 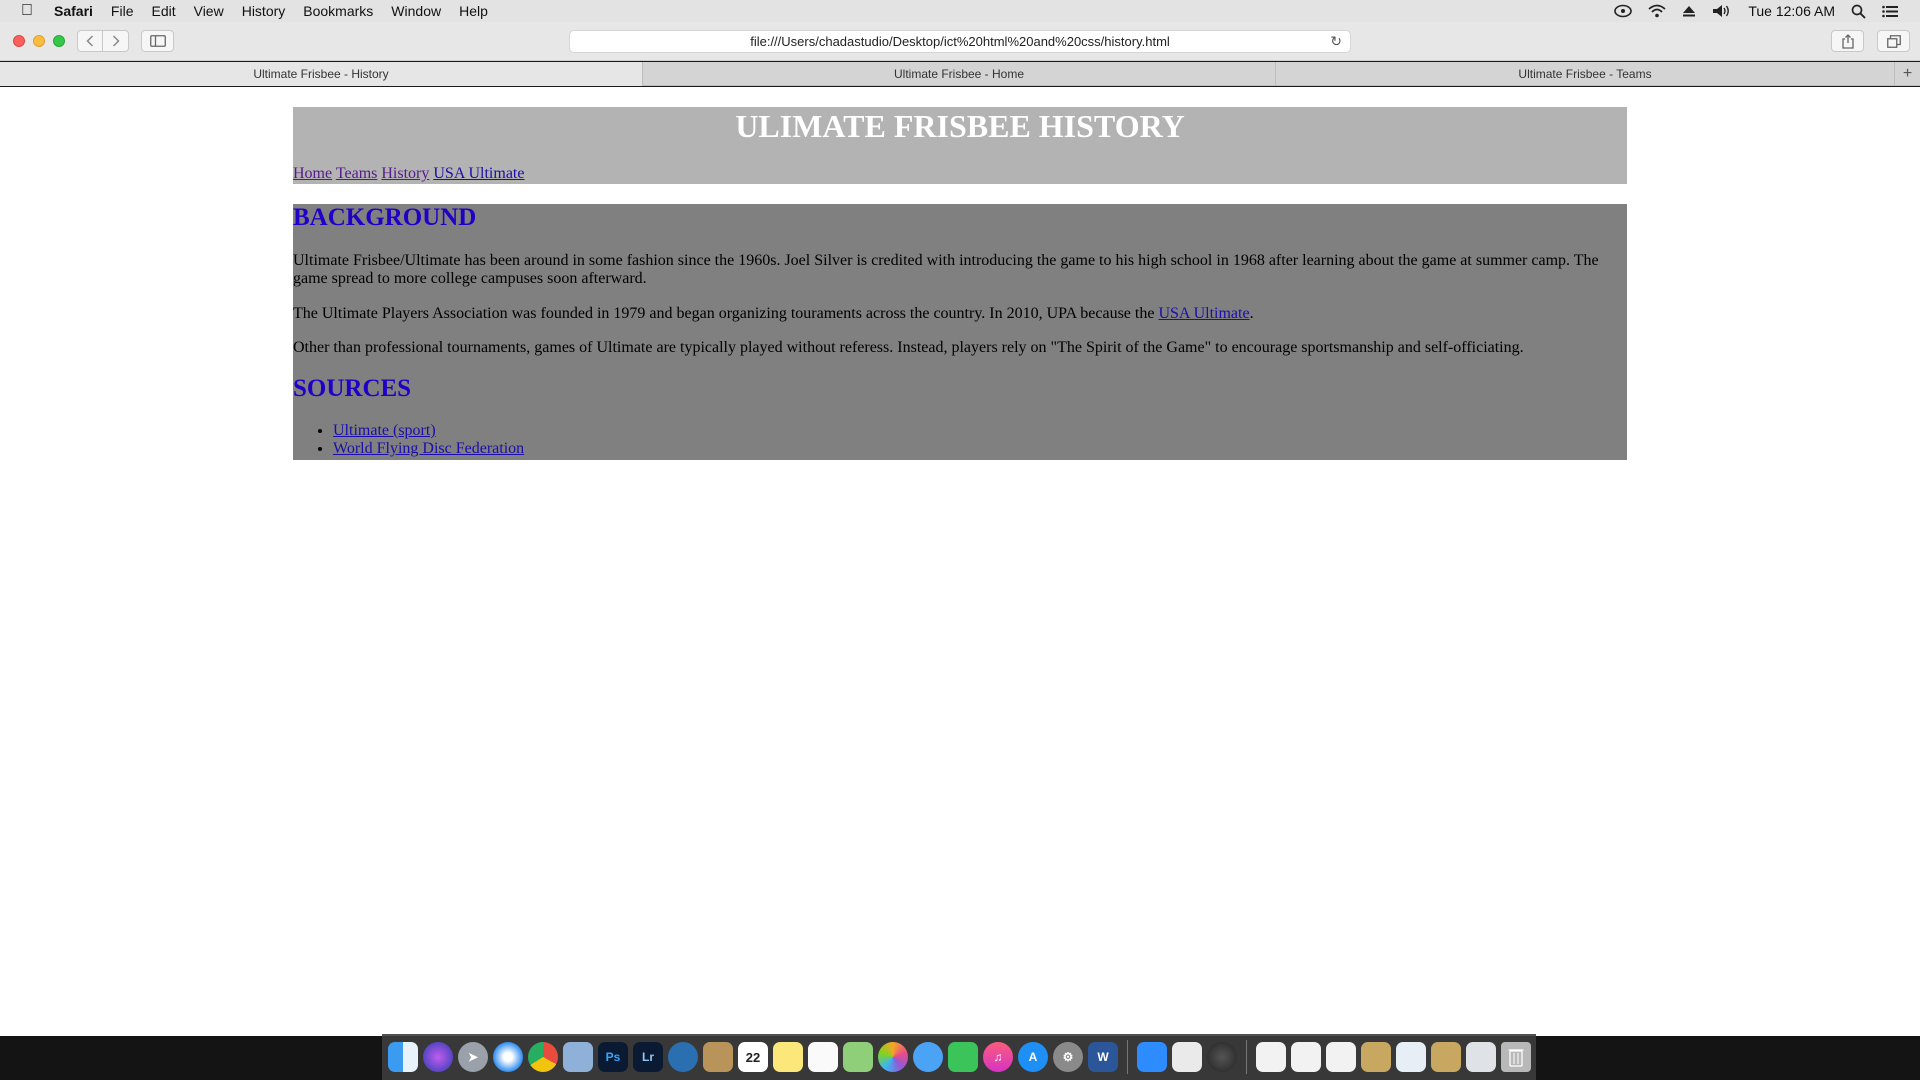 I want to click on photoshop-icon: Ps, so click(x=613, y=1057).